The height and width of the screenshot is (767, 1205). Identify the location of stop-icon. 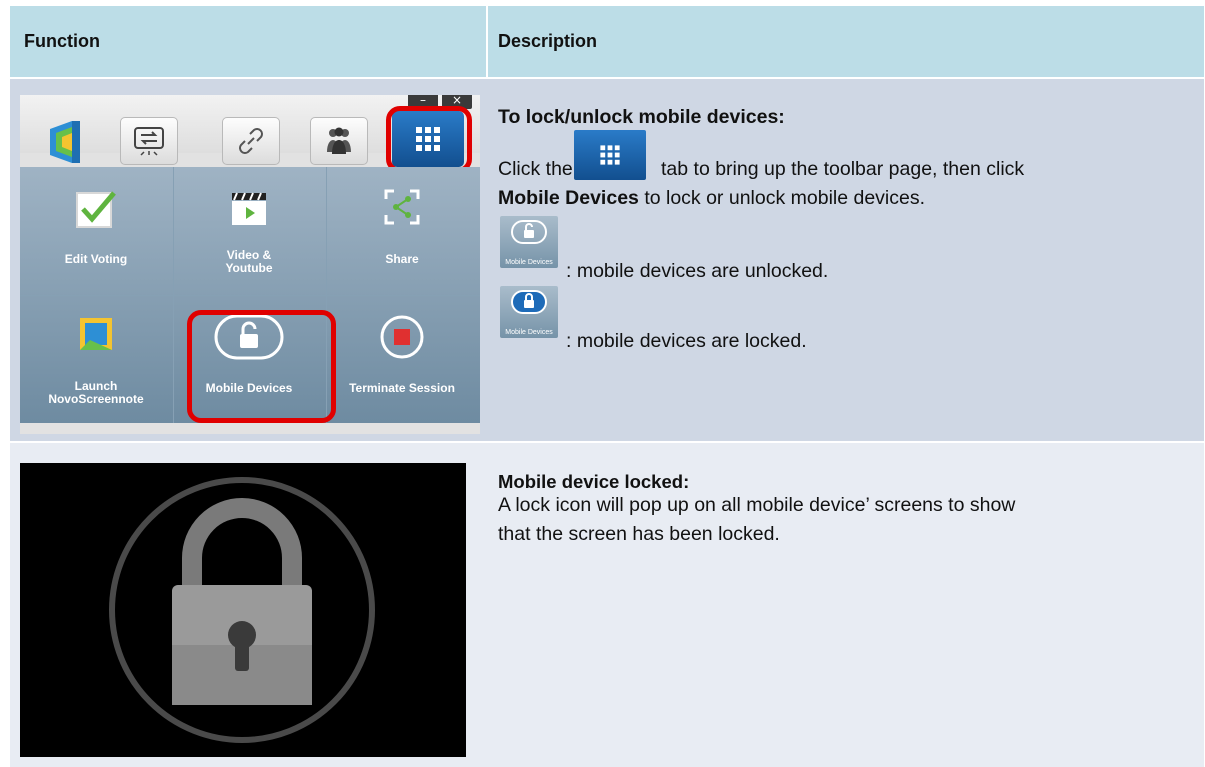
(402, 337).